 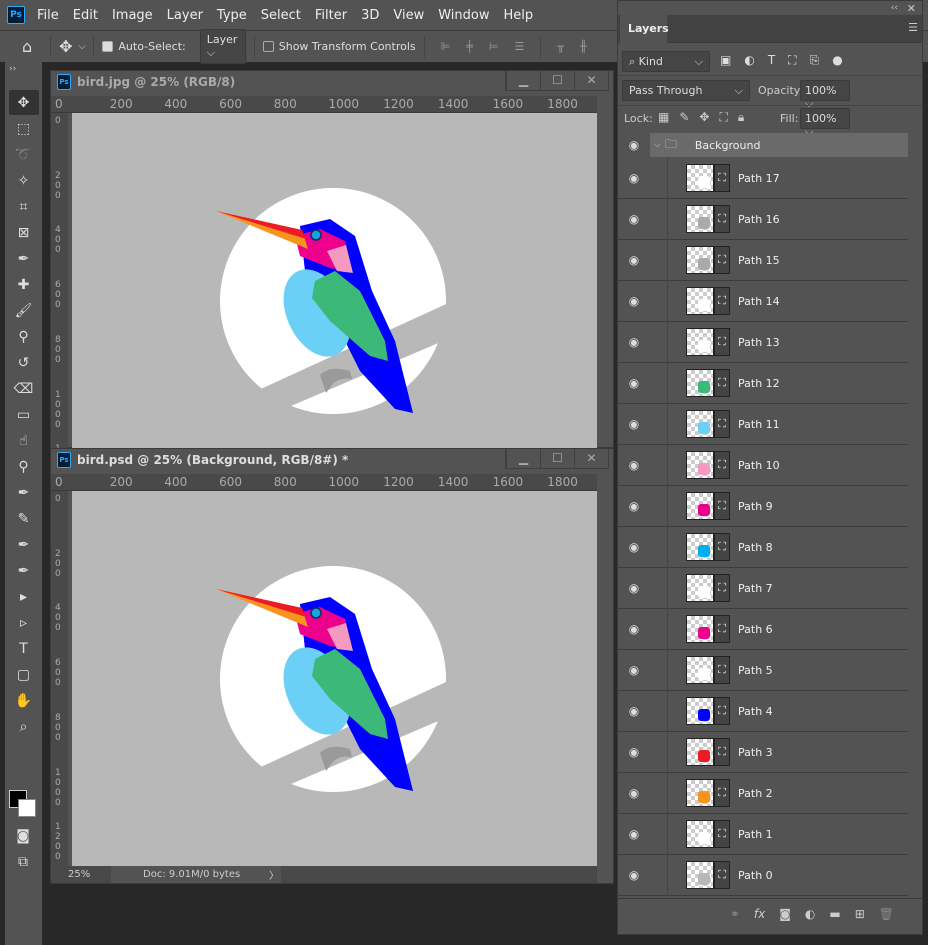 I want to click on menu-image: Image, so click(x=132, y=15).